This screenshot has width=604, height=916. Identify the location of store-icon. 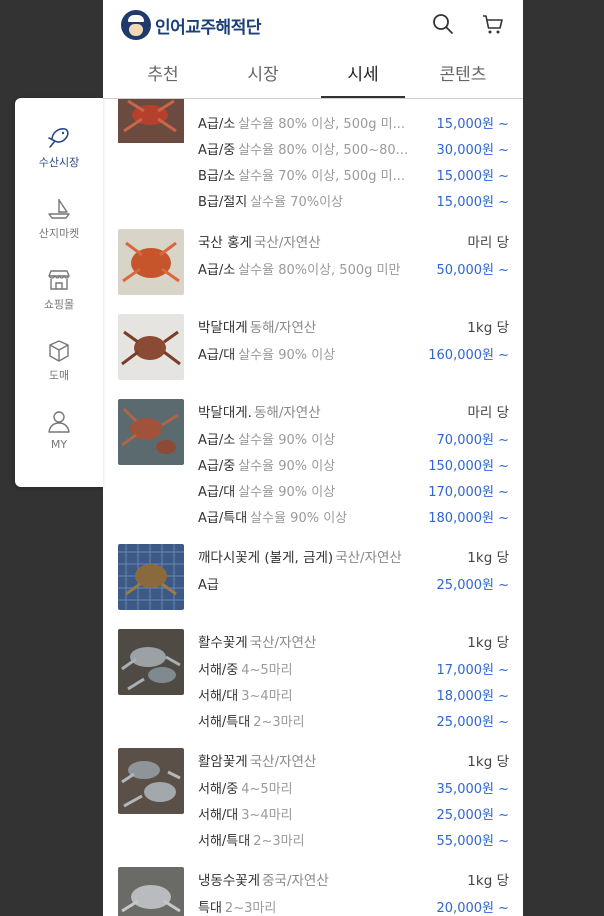
(59, 280).